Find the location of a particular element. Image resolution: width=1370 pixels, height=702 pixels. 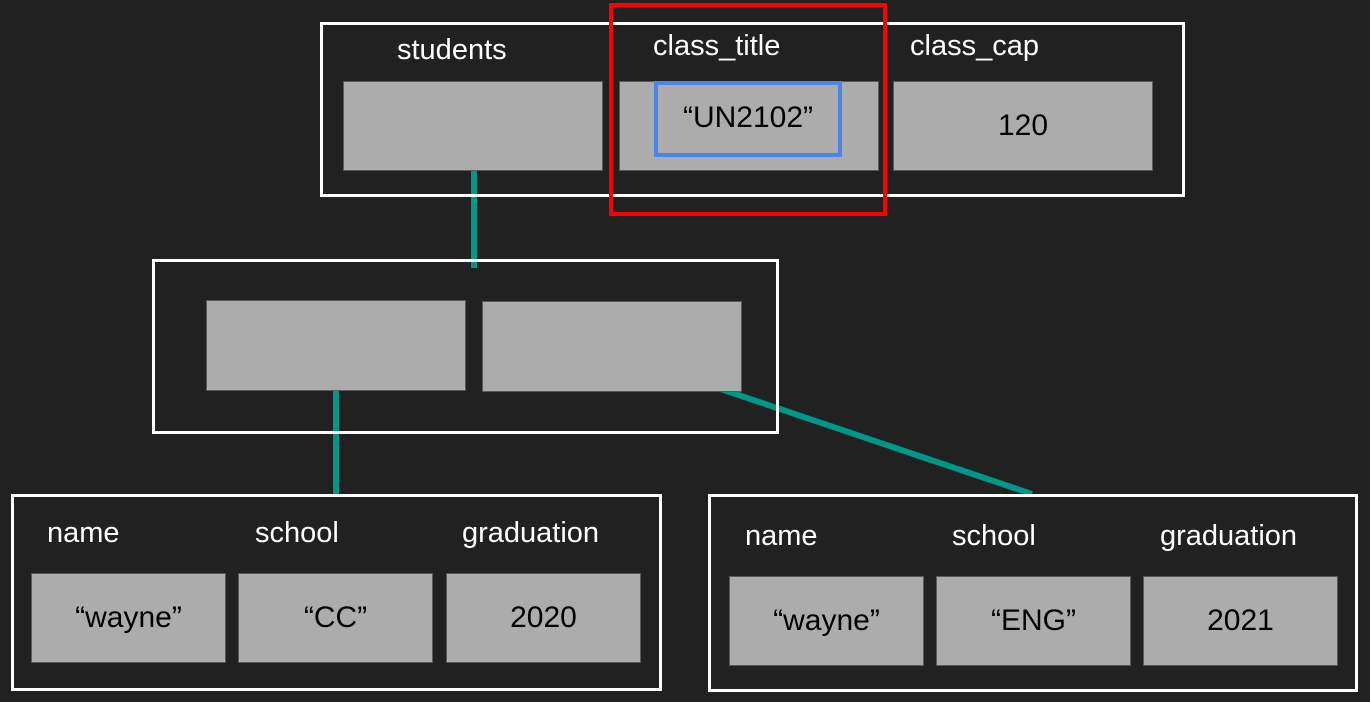

student-0-school-cell: “CC” is located at coordinates (335, 618).